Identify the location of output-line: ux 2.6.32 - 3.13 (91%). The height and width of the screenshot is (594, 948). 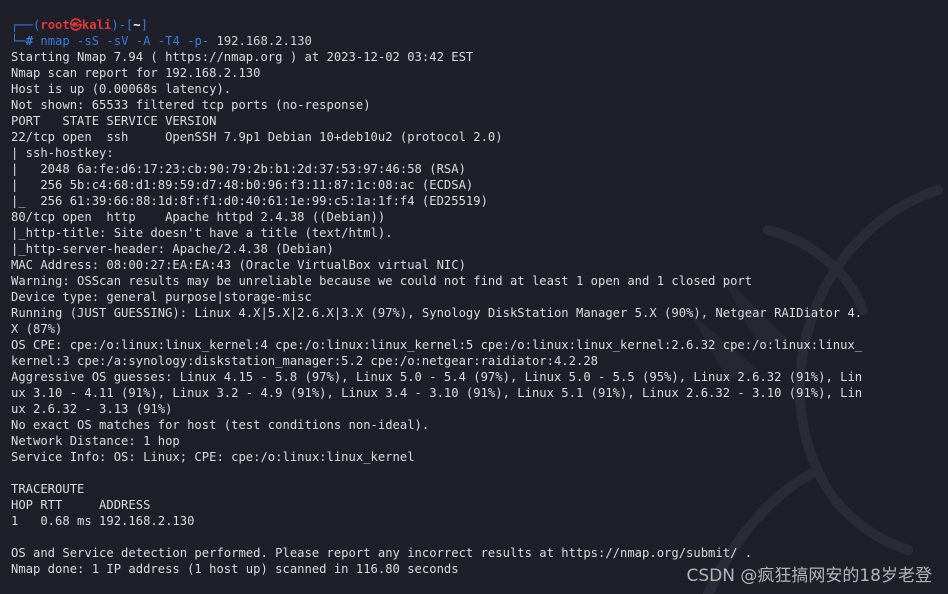
(92, 409).